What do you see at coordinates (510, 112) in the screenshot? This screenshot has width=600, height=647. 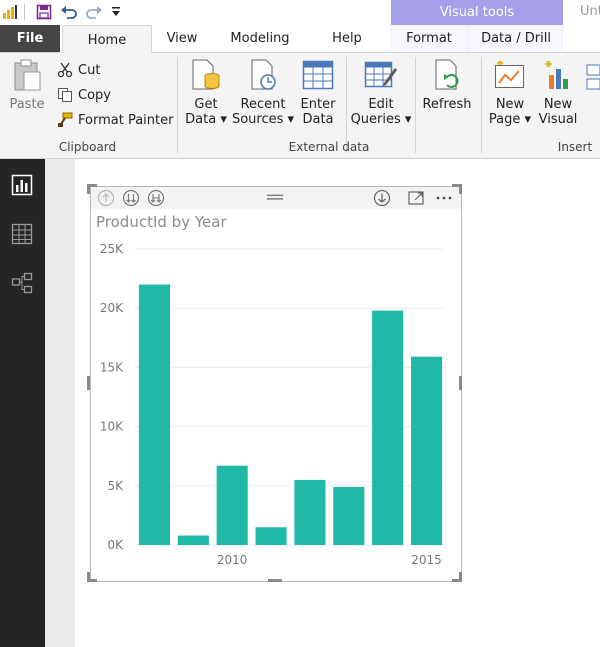 I see `new-page-label: New Page ▾` at bounding box center [510, 112].